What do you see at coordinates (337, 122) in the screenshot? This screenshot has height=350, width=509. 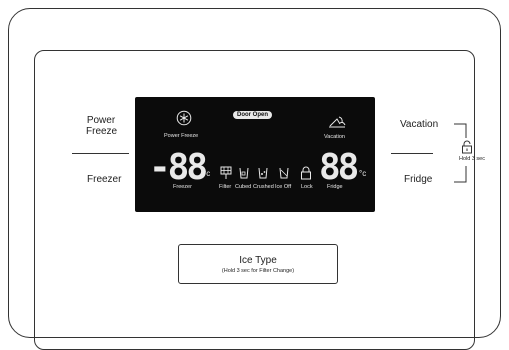 I see `vacation-icon` at bounding box center [337, 122].